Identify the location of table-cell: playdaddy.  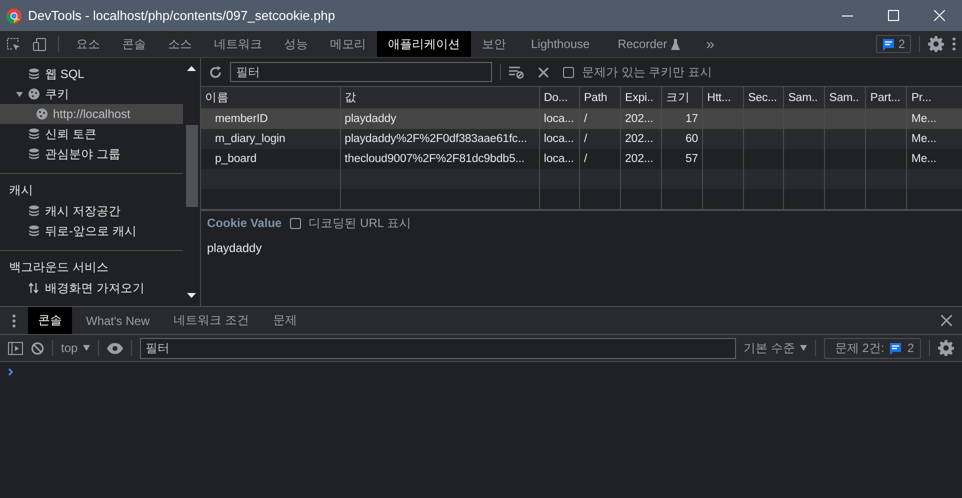
(370, 119).